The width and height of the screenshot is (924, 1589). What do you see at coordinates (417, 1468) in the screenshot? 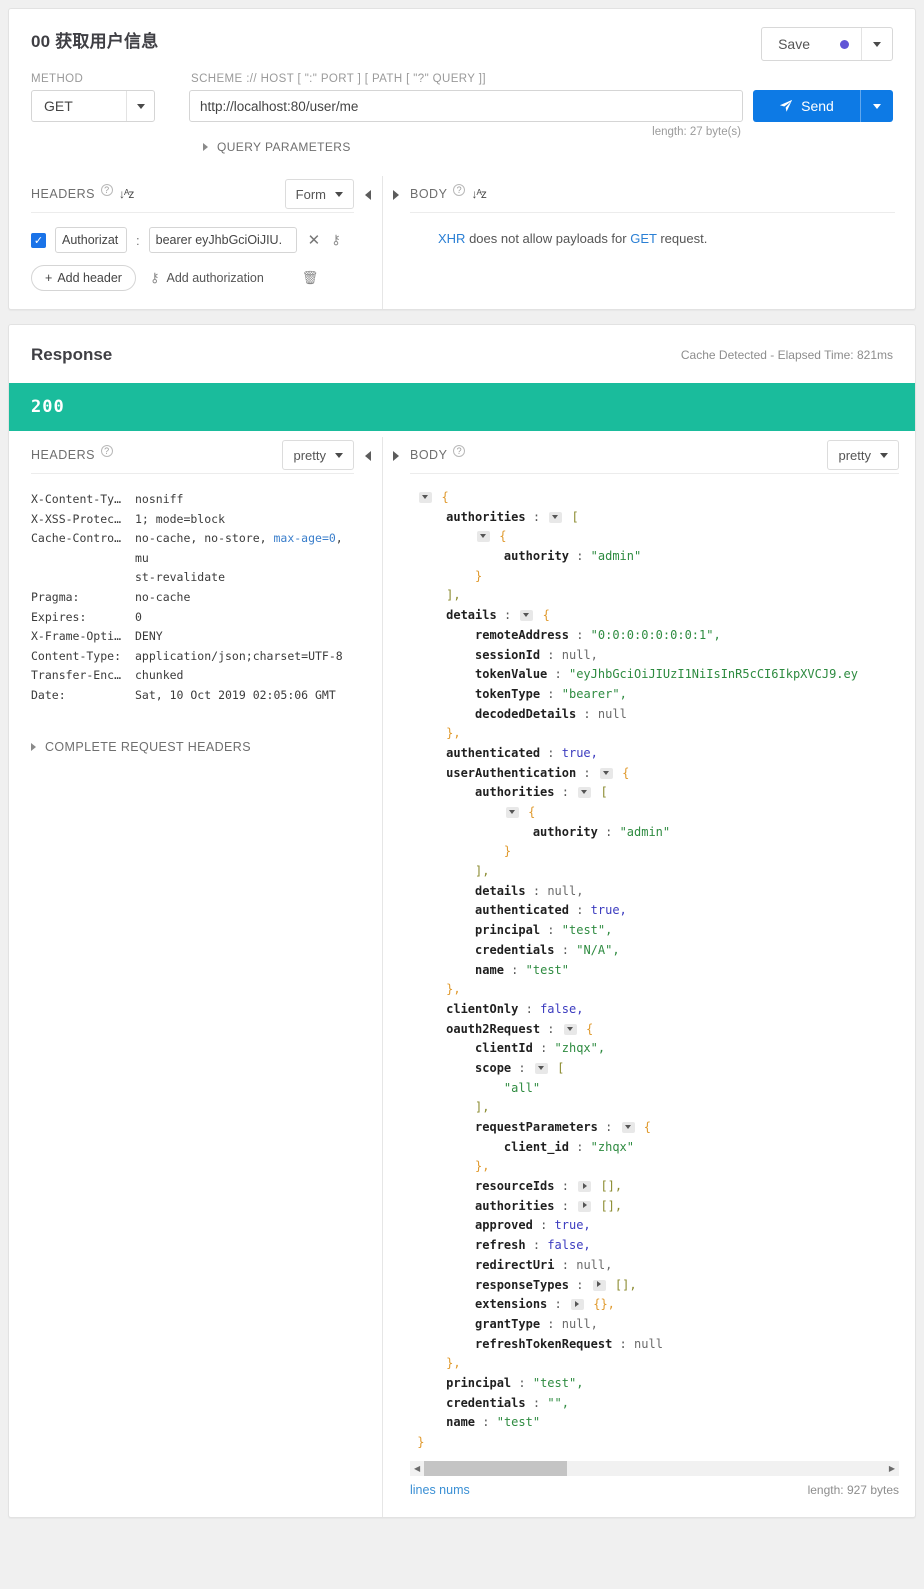
I see `scroll-left-arrow-icon: ◀` at bounding box center [417, 1468].